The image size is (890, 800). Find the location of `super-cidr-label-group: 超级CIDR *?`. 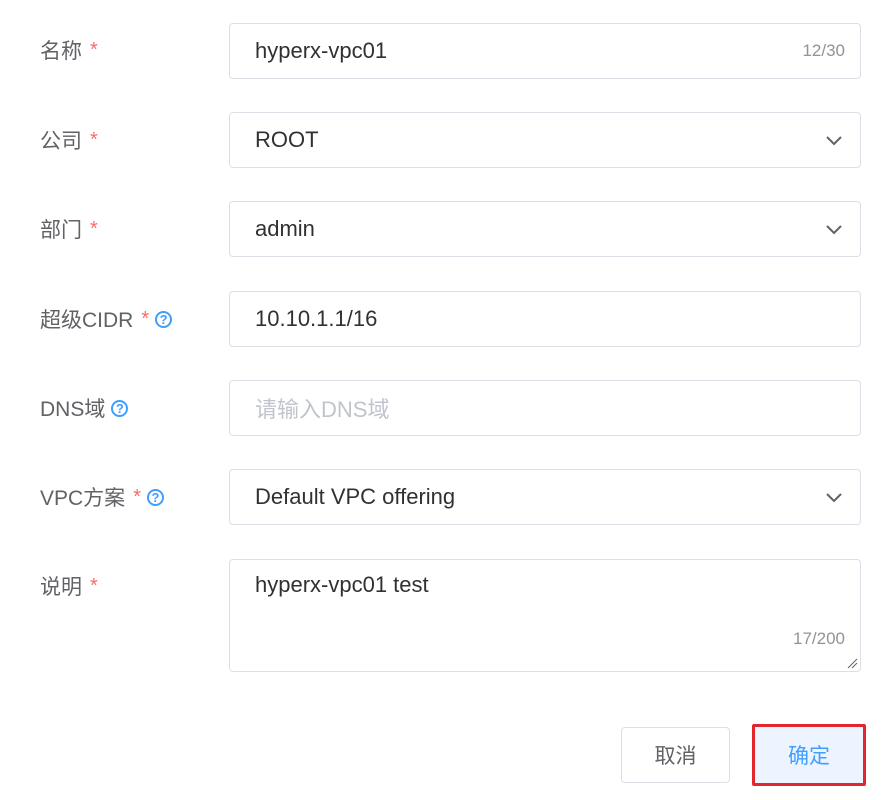

super-cidr-label-group: 超级CIDR *? is located at coordinates (106, 319).